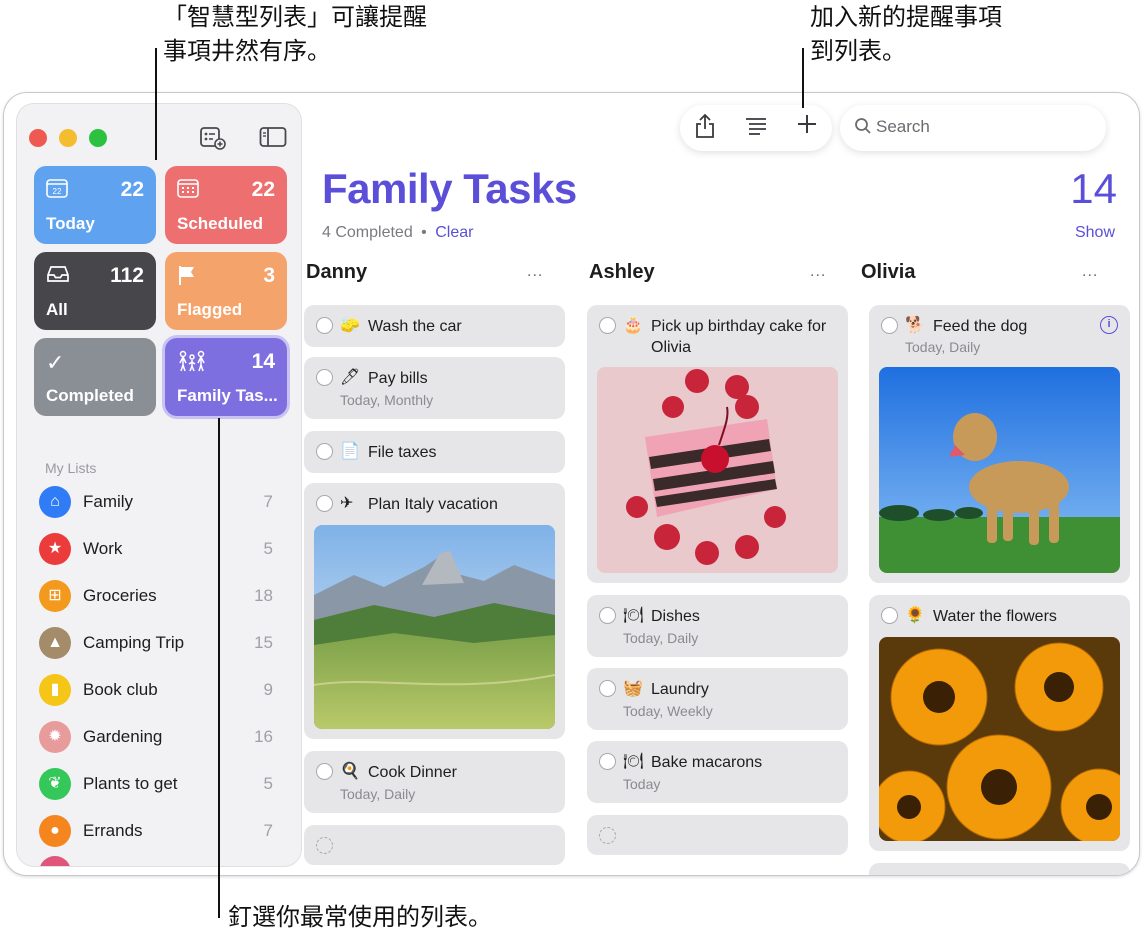  What do you see at coordinates (999, 739) in the screenshot?
I see `flowers-image` at bounding box center [999, 739].